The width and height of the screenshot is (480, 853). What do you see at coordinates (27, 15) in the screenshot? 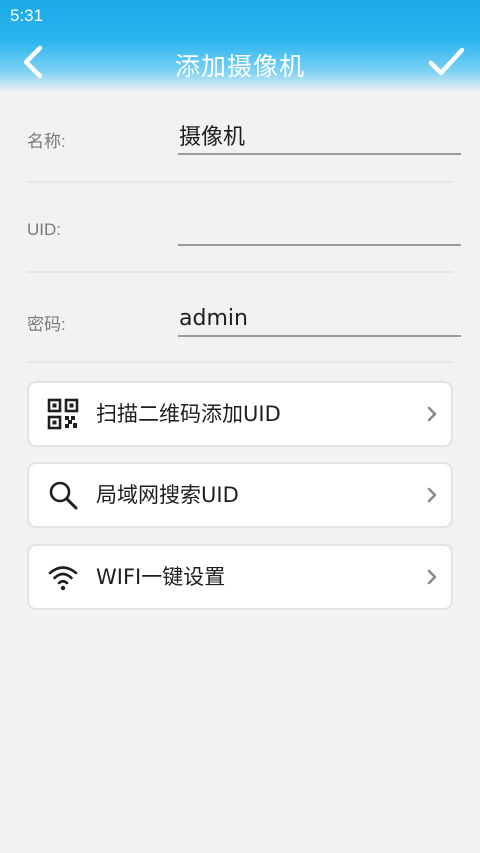
I see `status-bar-time: 5:31` at bounding box center [27, 15].